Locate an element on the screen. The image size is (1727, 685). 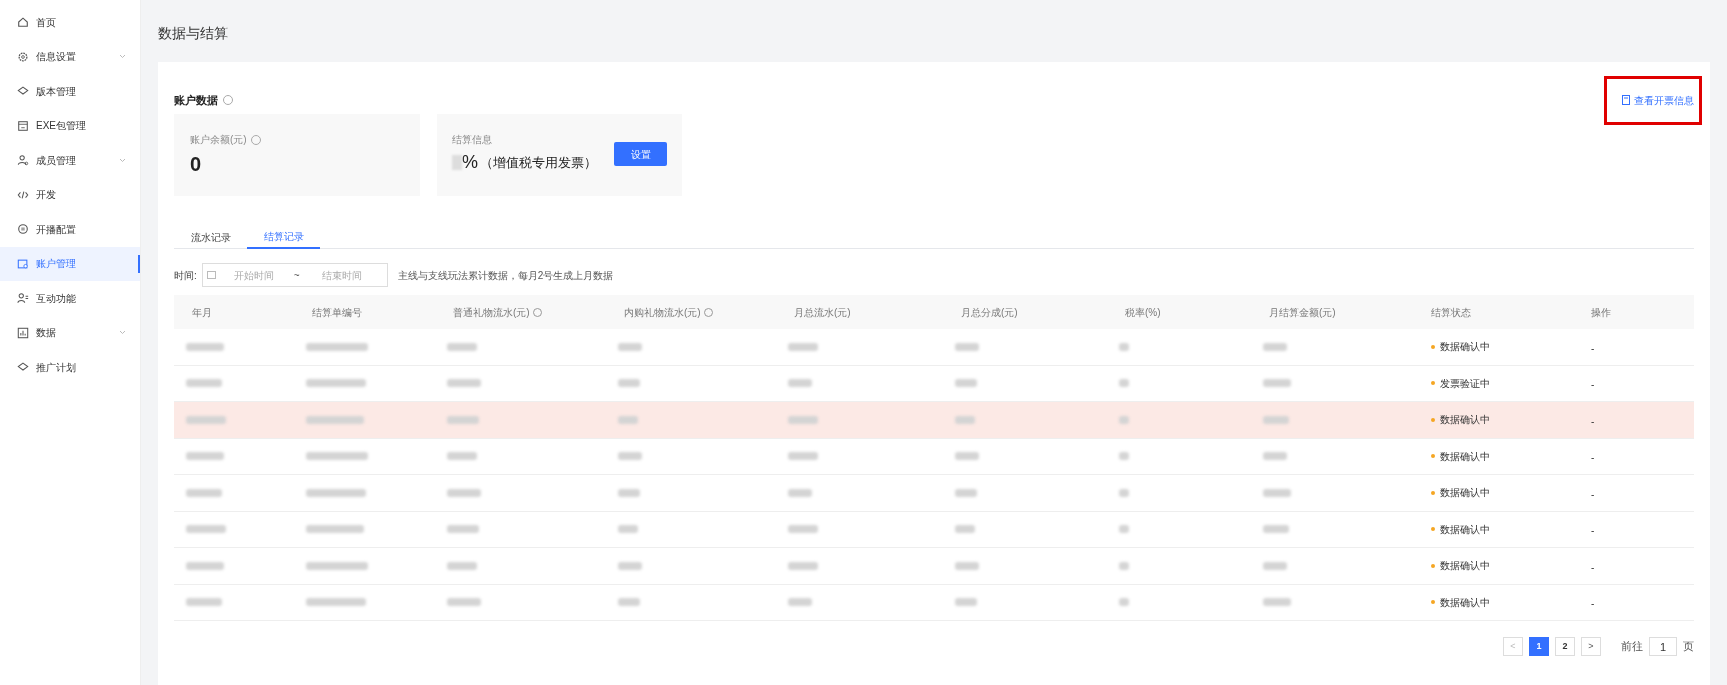
tab: 结算记录 is located at coordinates (283, 237).